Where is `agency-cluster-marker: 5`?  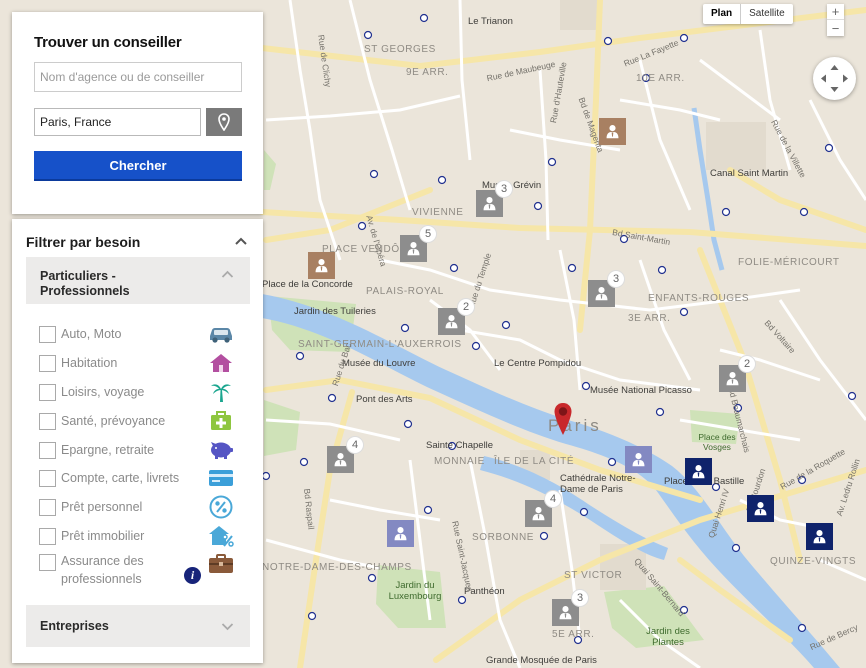
agency-cluster-marker: 5 is located at coordinates (418, 243).